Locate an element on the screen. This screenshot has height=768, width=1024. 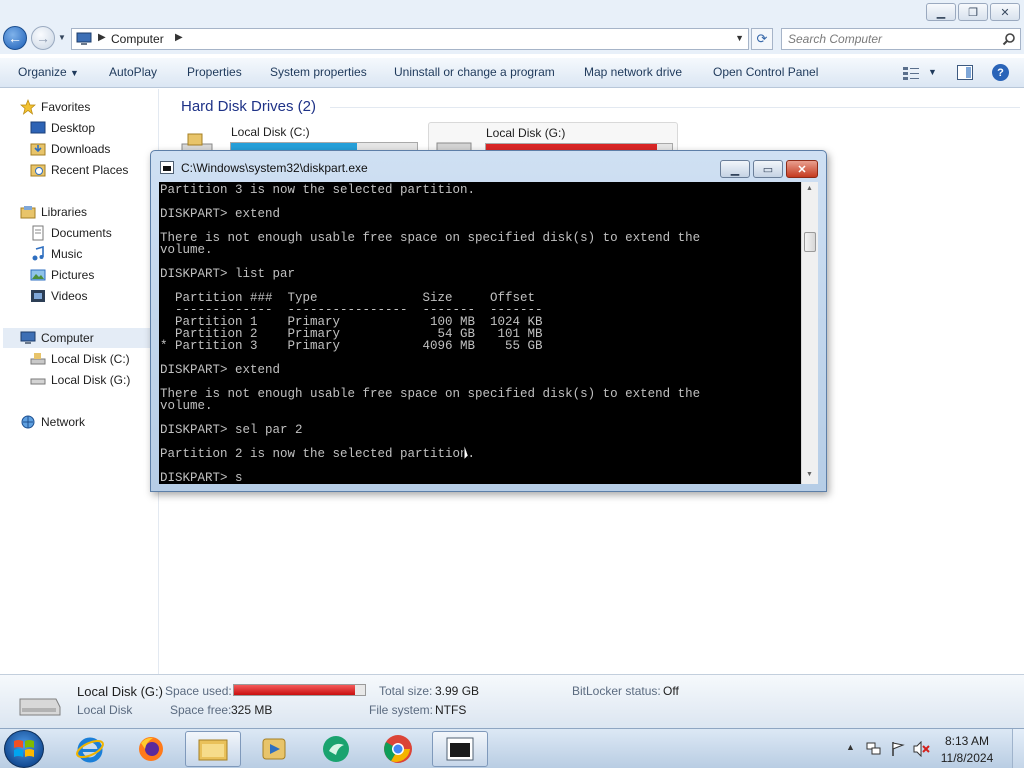
maximize-button: ❐ is located at coordinates (973, 12).